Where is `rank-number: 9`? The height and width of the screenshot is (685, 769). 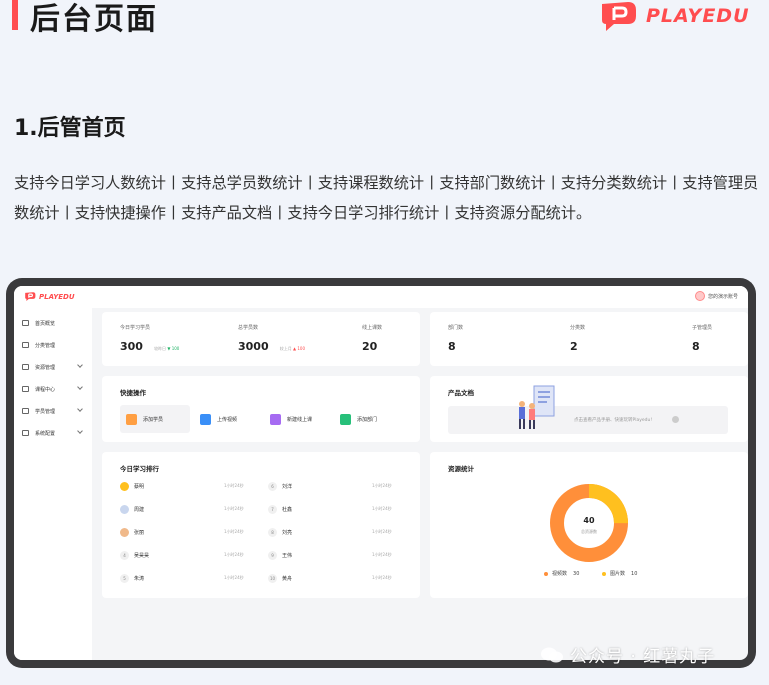 rank-number: 9 is located at coordinates (272, 555).